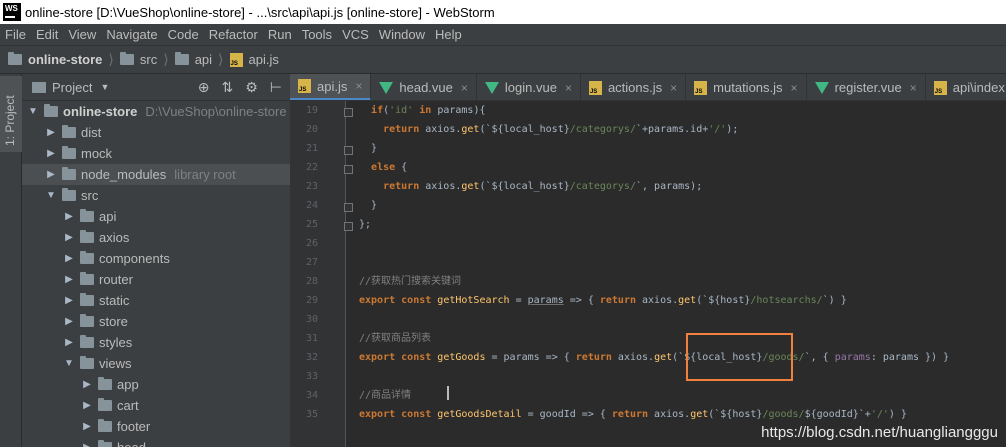  Describe the element at coordinates (529, 87) in the screenshot. I see `tab-login-vue: login.vue ×` at that location.